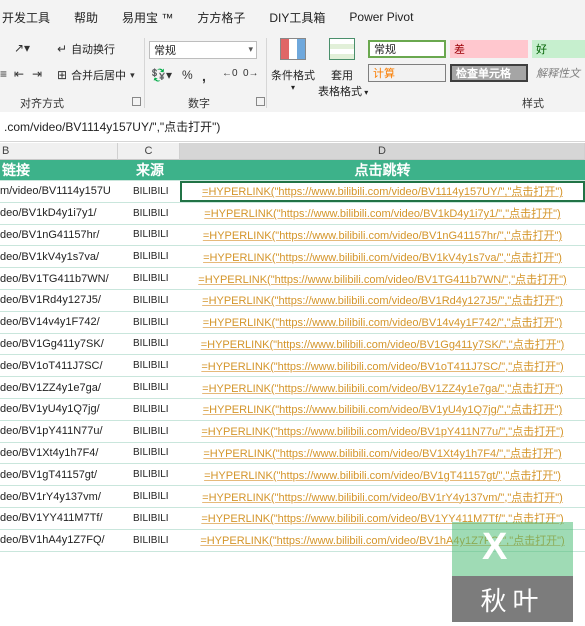 The height and width of the screenshot is (626, 585). I want to click on header-cell-link: 链接, so click(59, 170).